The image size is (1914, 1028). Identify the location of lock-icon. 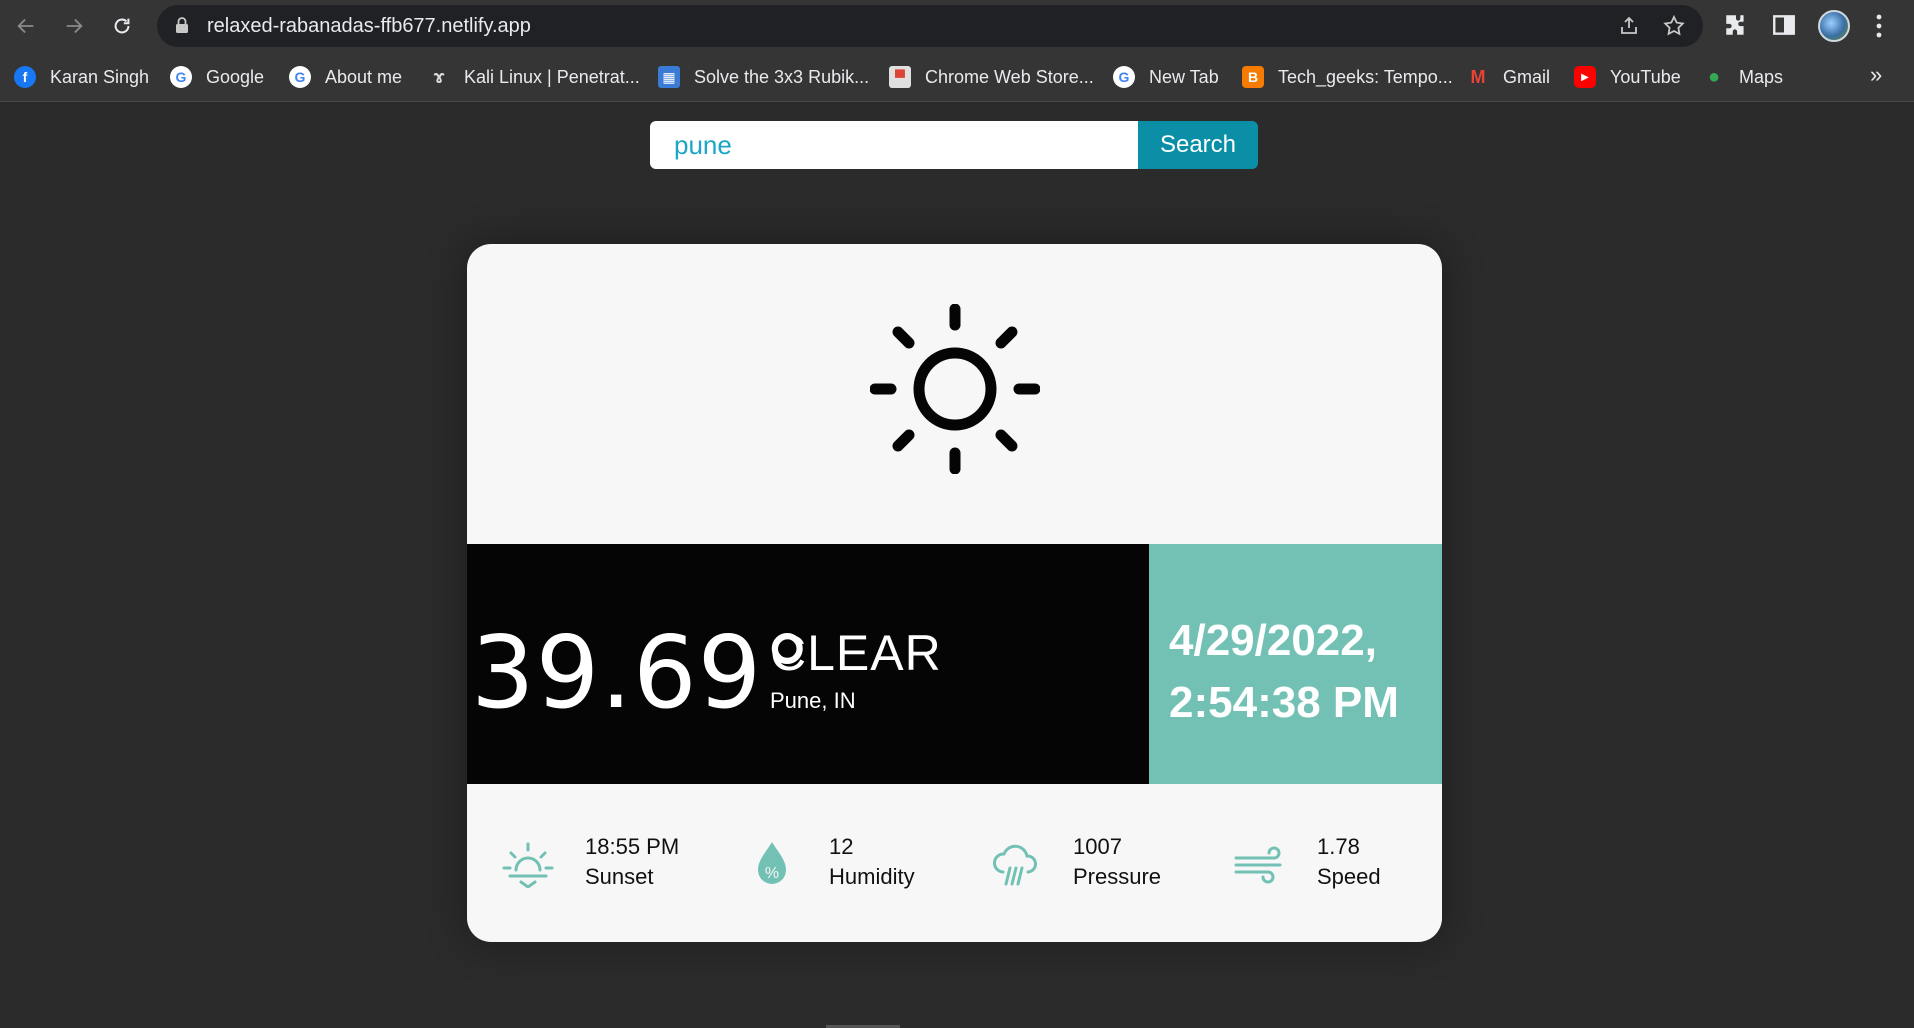
(182, 25).